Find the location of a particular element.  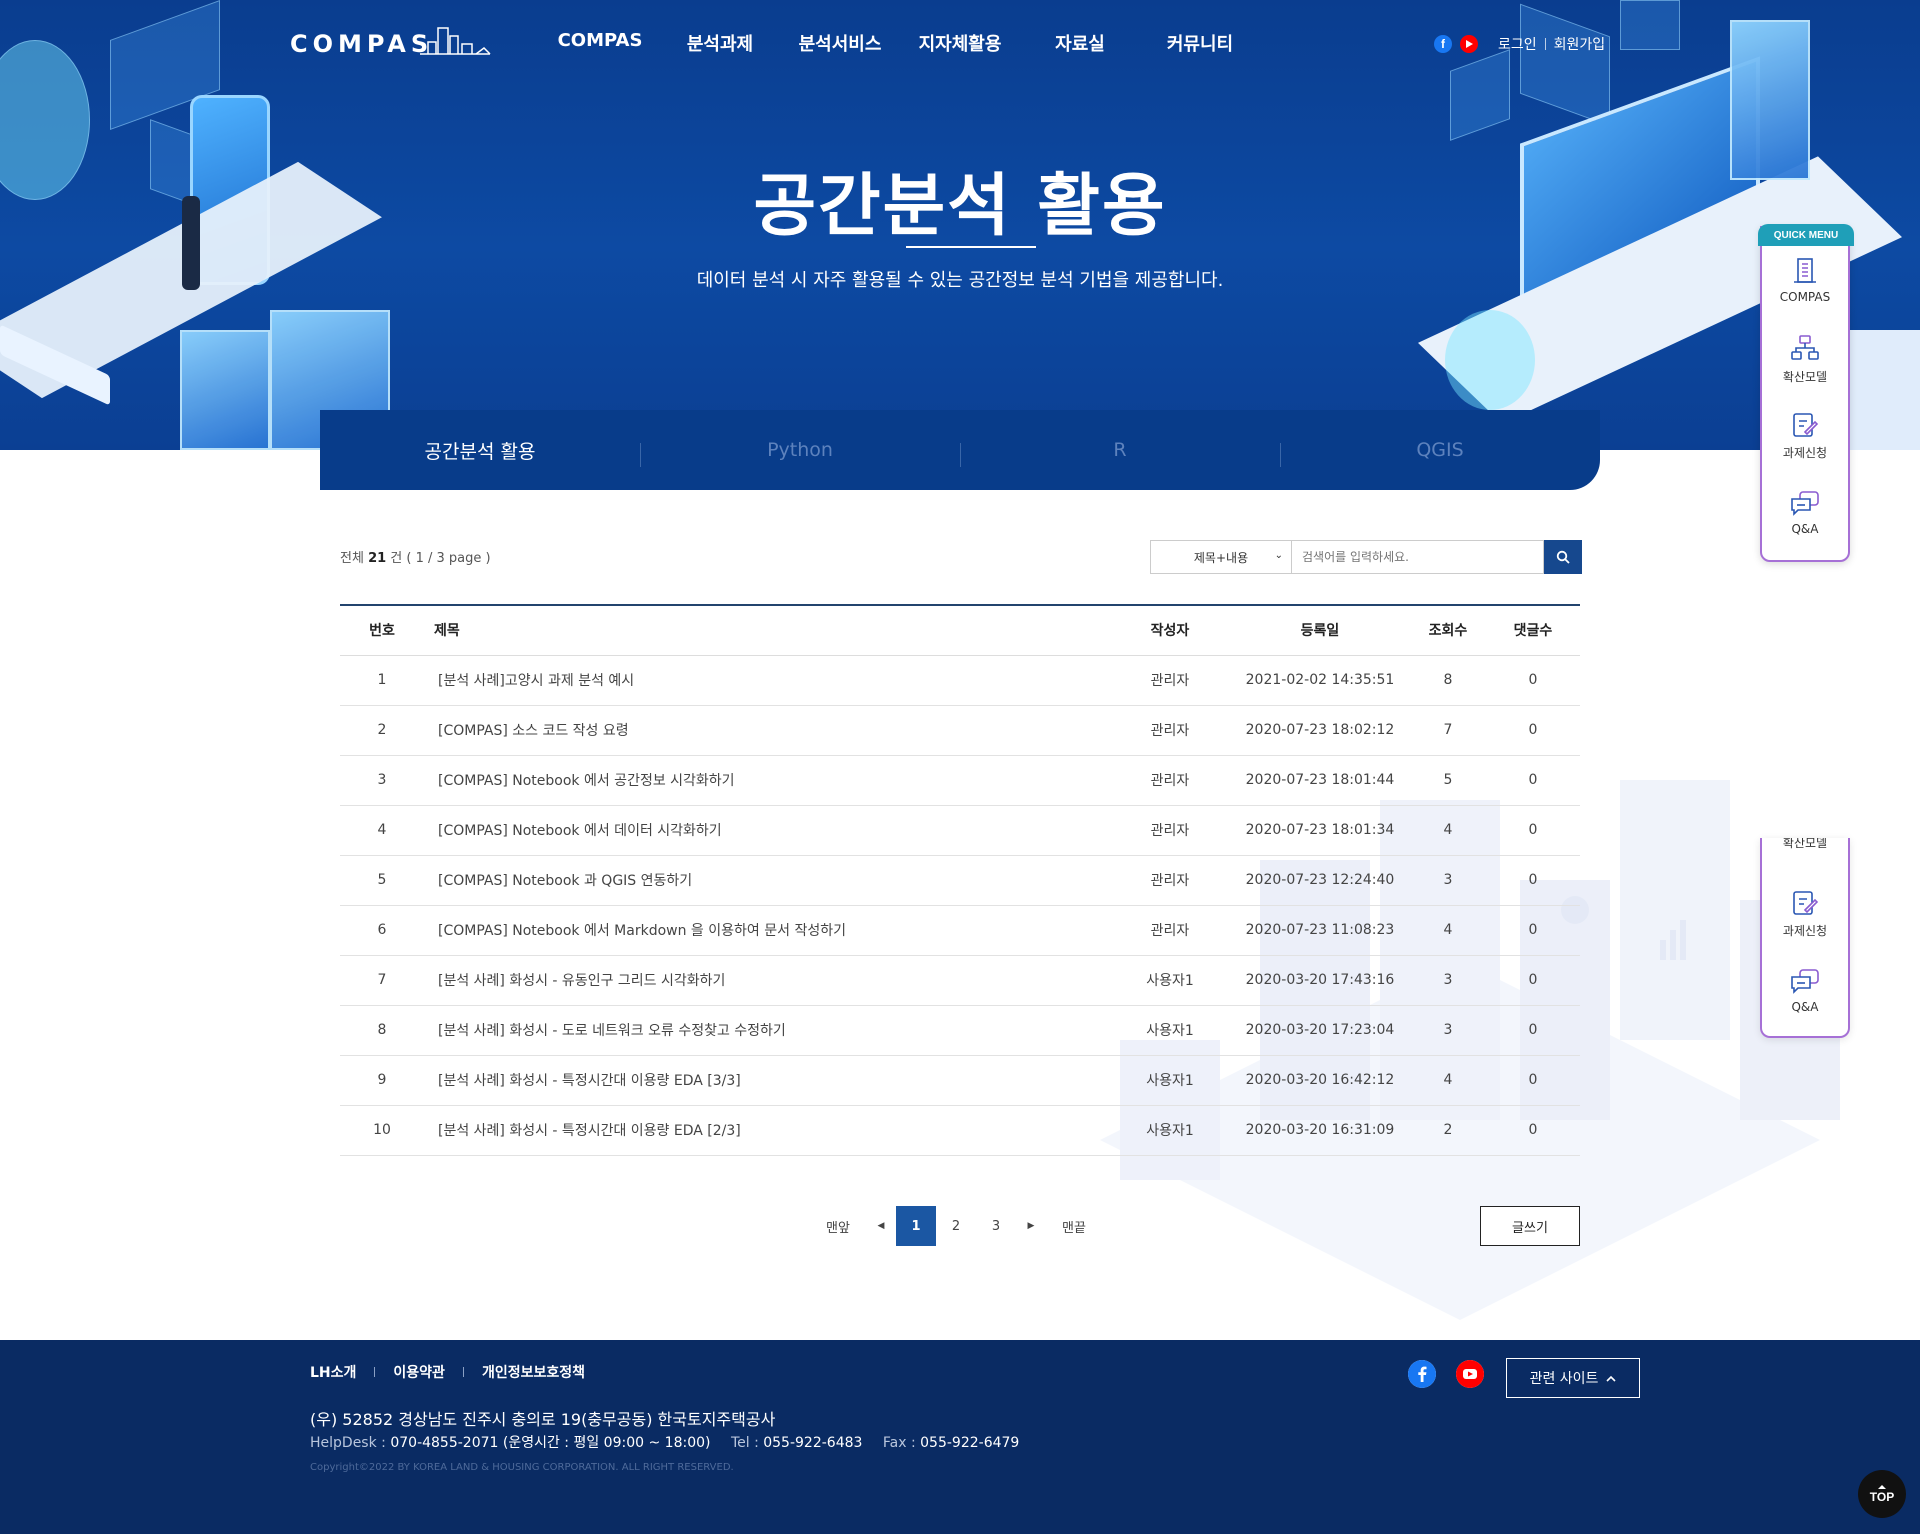

total-count: 전체 21 건 ( 1 / 3 page ) is located at coordinates (415, 556).